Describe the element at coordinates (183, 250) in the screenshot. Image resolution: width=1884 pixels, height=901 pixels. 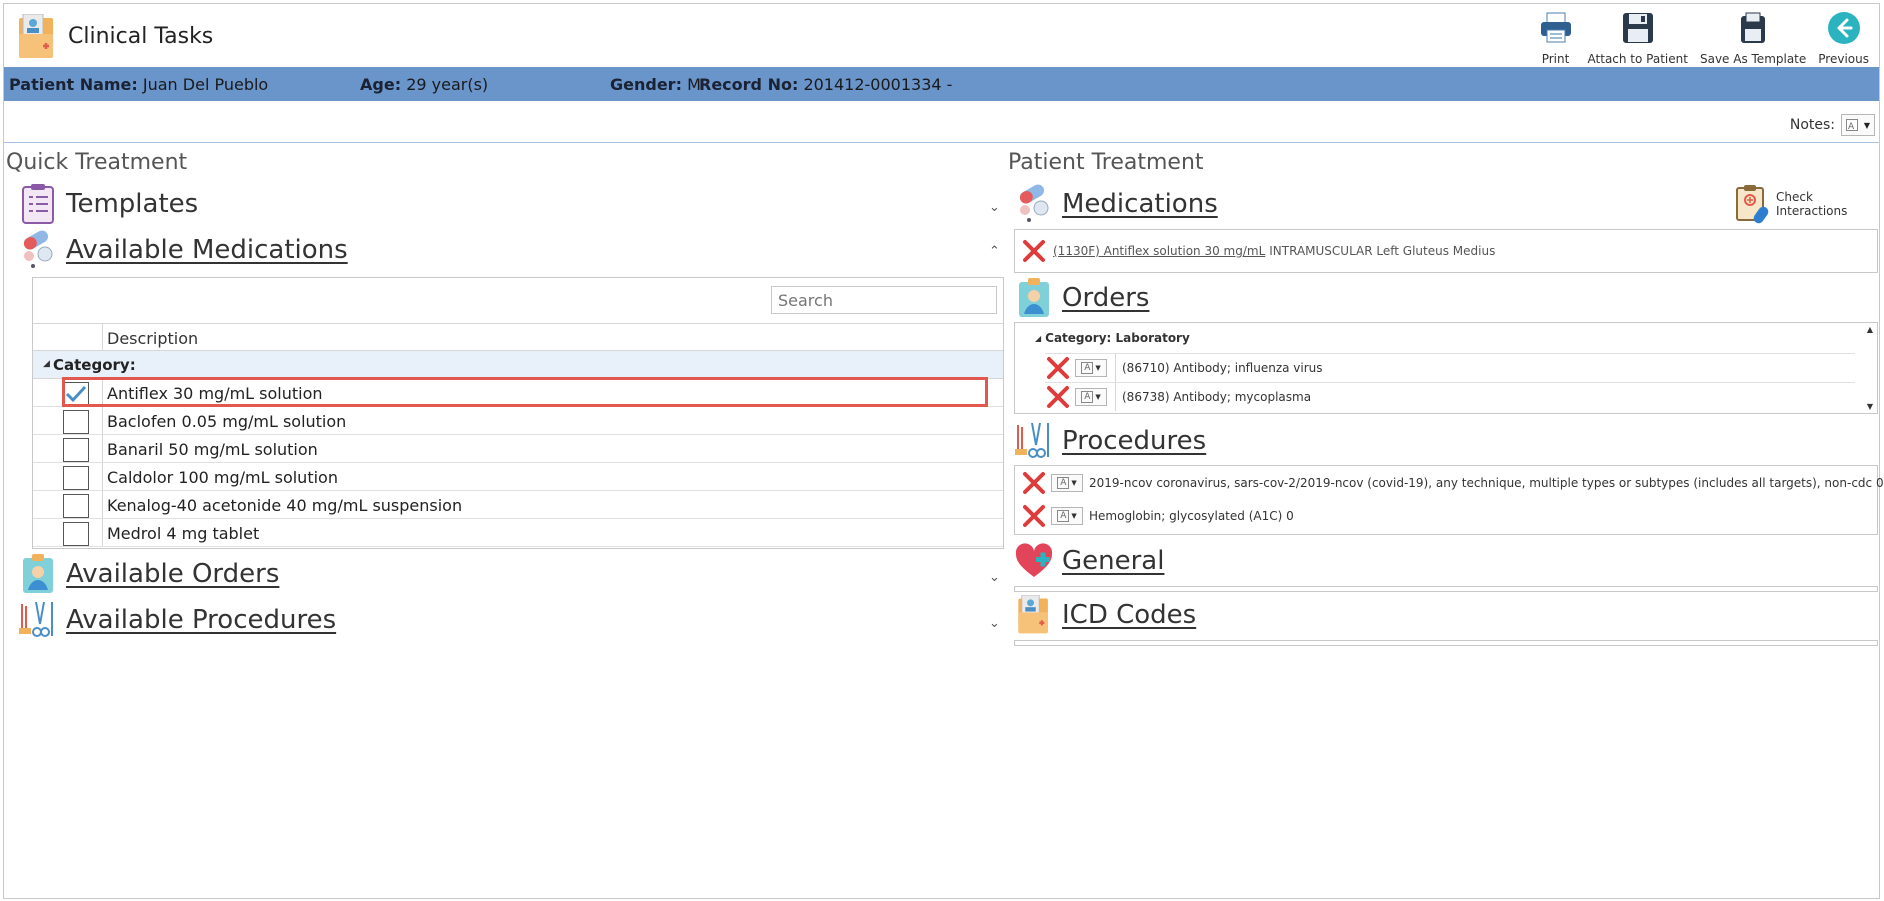
I see `available-medications-section-header: Available Medications` at that location.